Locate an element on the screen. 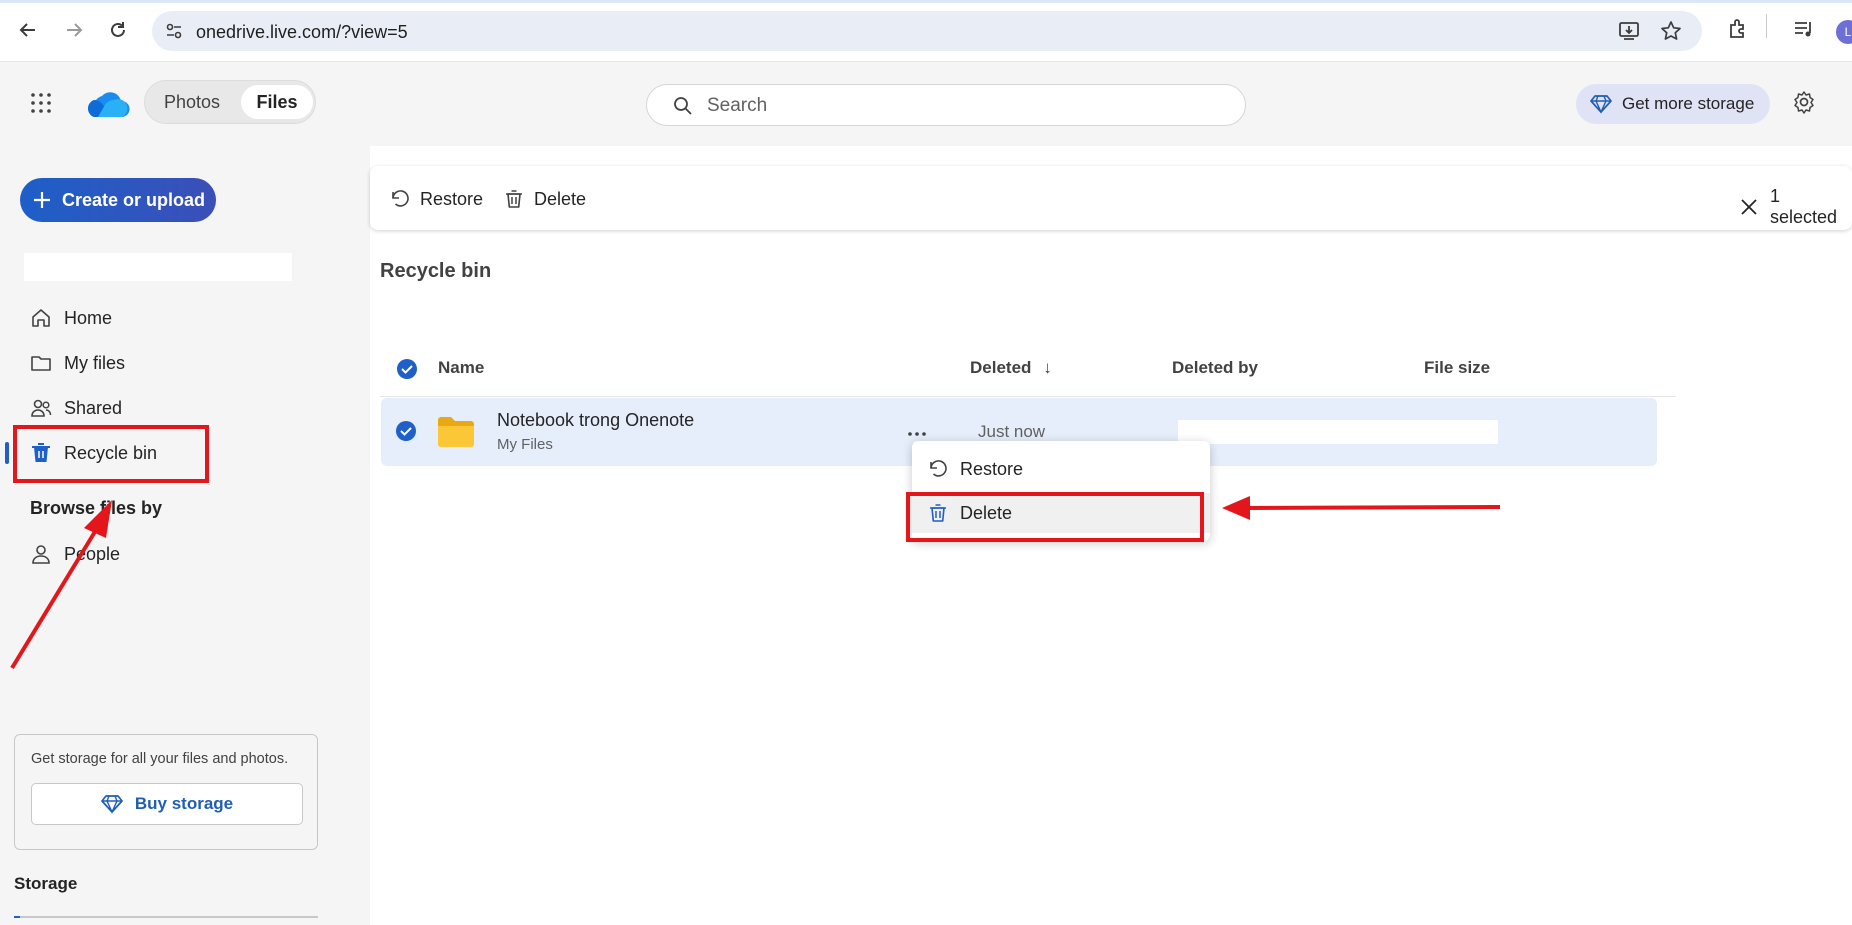 This screenshot has width=1852, height=925. back-arrow-icon is located at coordinates (27, 30).